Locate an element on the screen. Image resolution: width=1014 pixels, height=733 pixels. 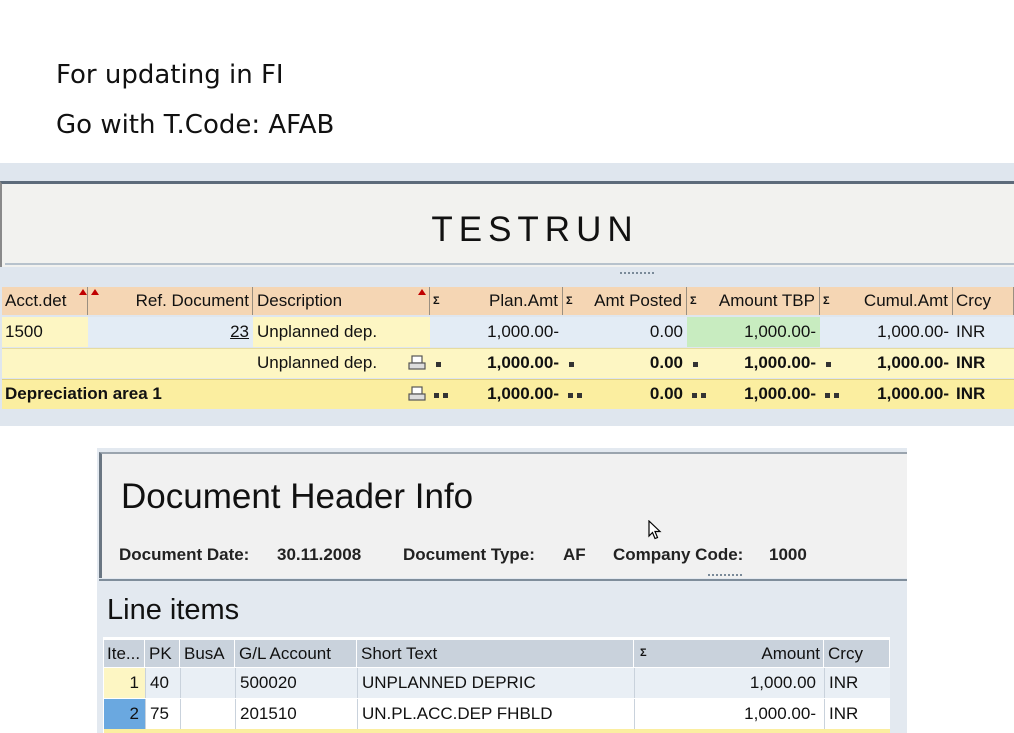
subtotal-amount-tbp: 1,000.00- is located at coordinates (780, 362).